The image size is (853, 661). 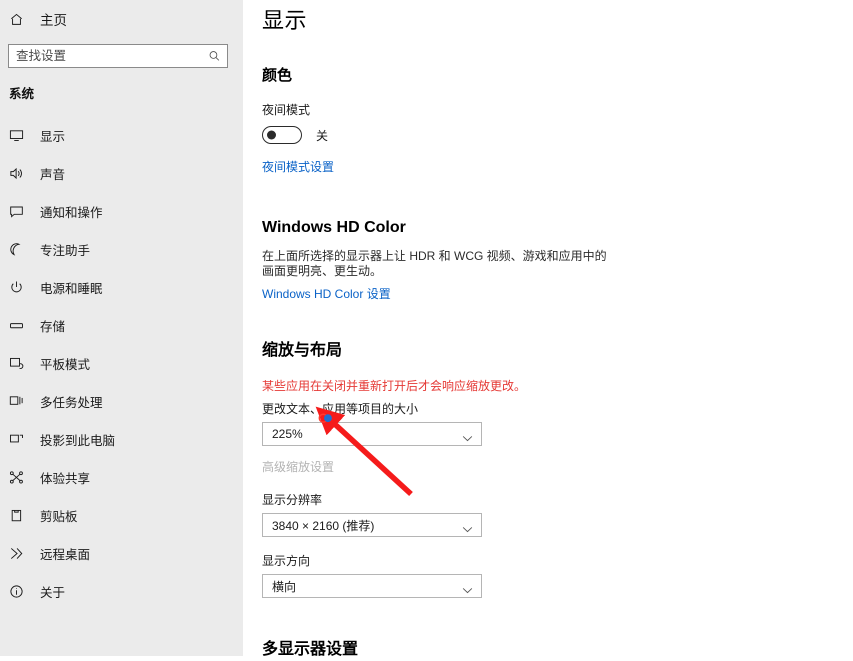 What do you see at coordinates (394, 386) in the screenshot?
I see `scale-warning-text: 某些应用在关闭并重新打开后才会响应缩放更改。` at bounding box center [394, 386].